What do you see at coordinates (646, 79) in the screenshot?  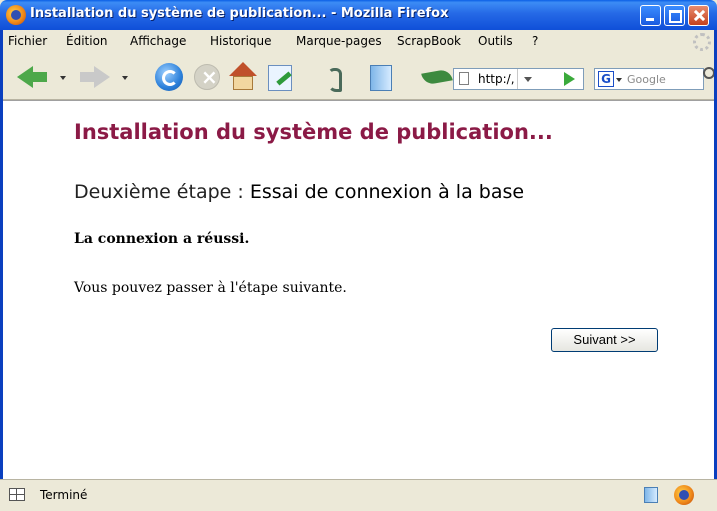 I see `search-placeholder: Google` at bounding box center [646, 79].